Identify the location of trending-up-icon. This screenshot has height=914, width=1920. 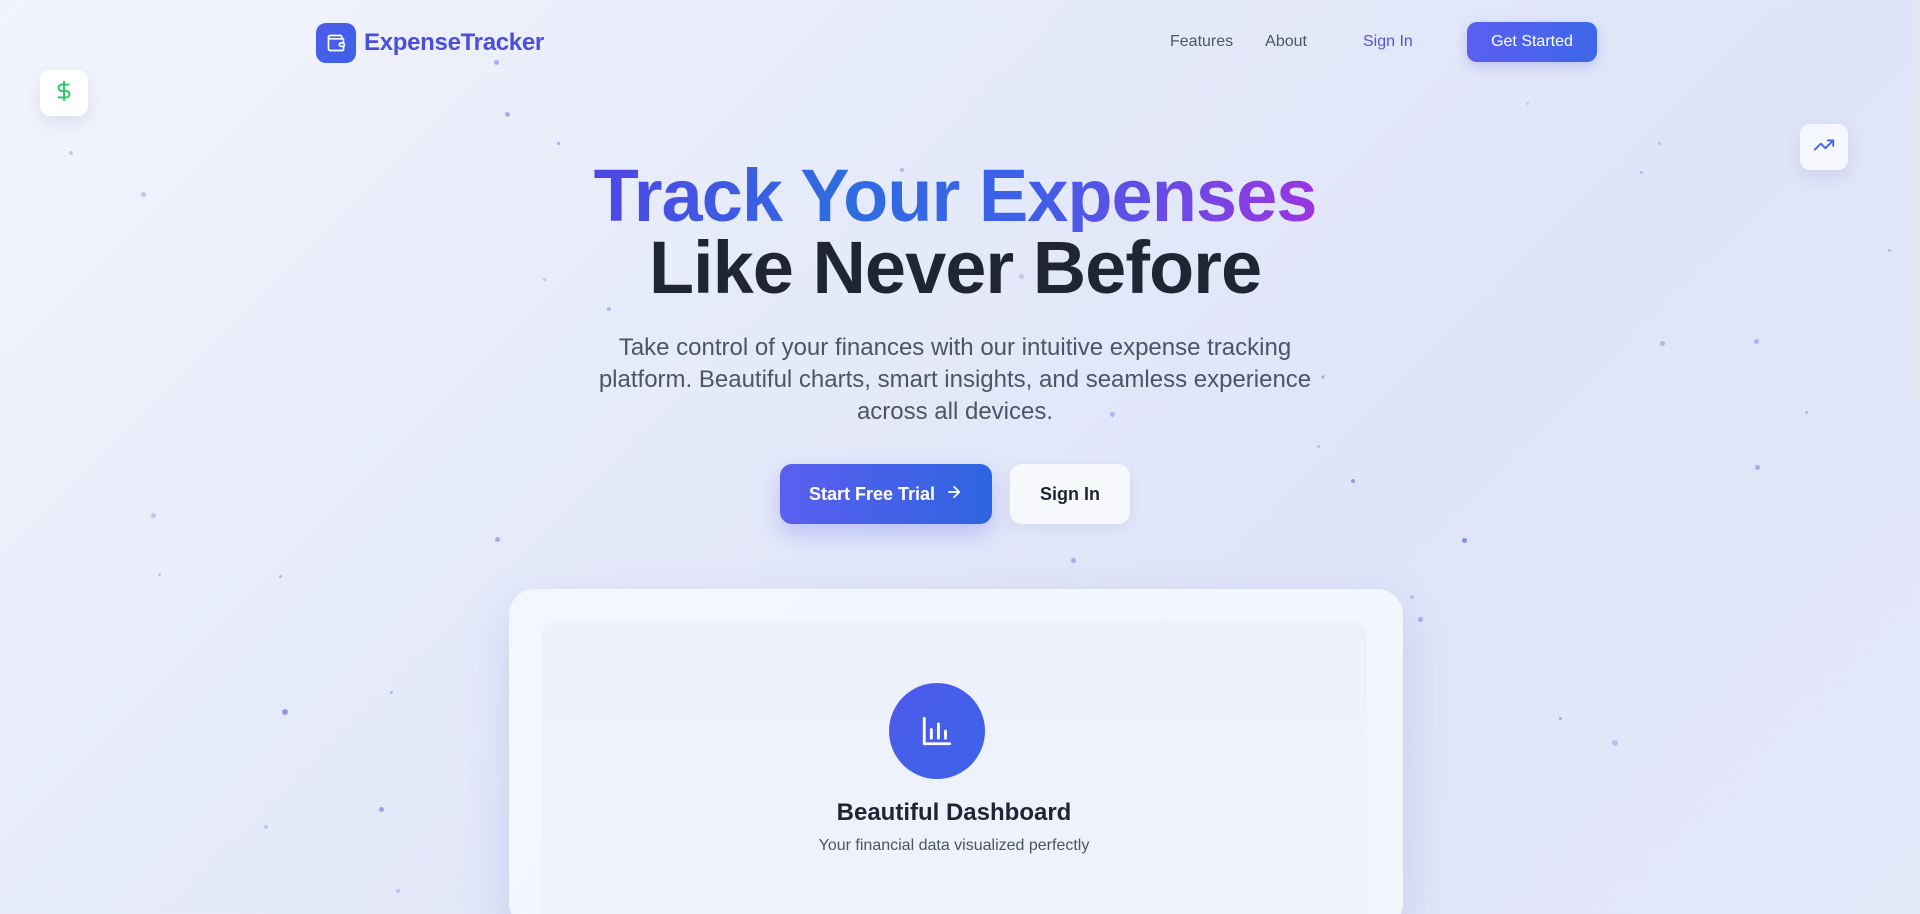
(1824, 147).